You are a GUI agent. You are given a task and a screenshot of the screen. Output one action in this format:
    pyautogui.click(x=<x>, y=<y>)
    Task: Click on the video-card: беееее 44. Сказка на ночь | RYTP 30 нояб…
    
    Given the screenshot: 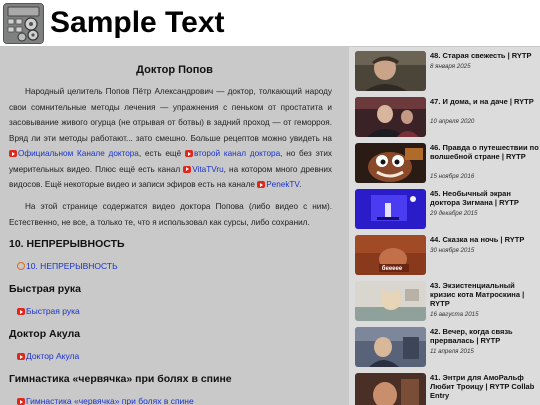 What is the action you would take?
    pyautogui.click(x=447, y=256)
    